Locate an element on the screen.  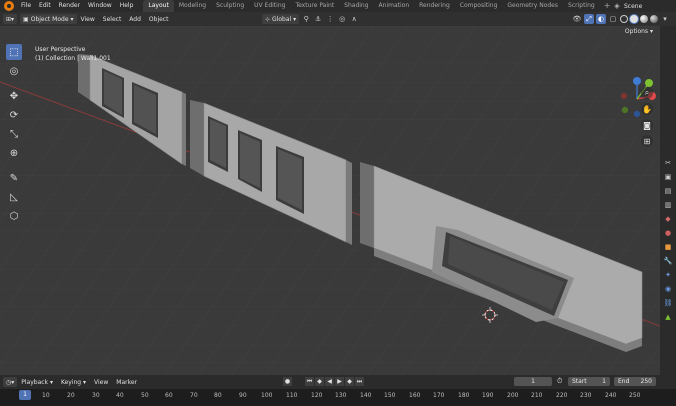
timeline-menu-marker: Marker is located at coordinates (126, 382).